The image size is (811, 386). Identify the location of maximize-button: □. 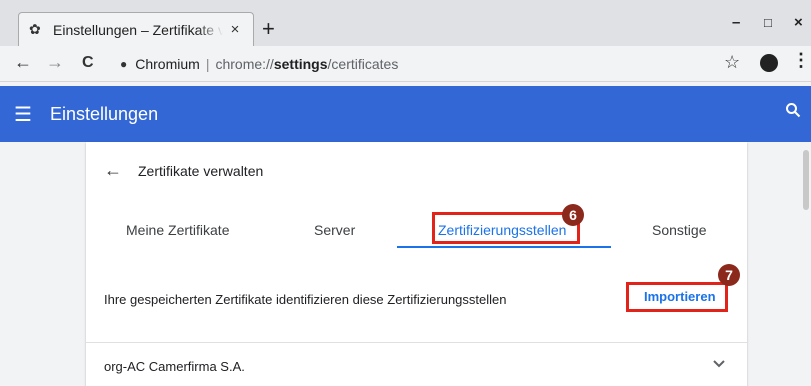
(768, 22).